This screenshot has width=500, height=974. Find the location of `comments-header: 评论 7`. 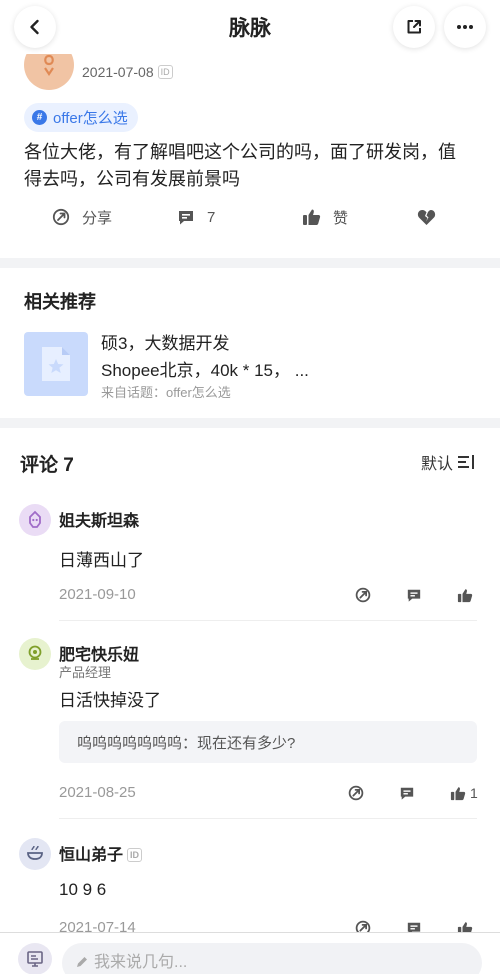

comments-header: 评论 7 is located at coordinates (47, 465).